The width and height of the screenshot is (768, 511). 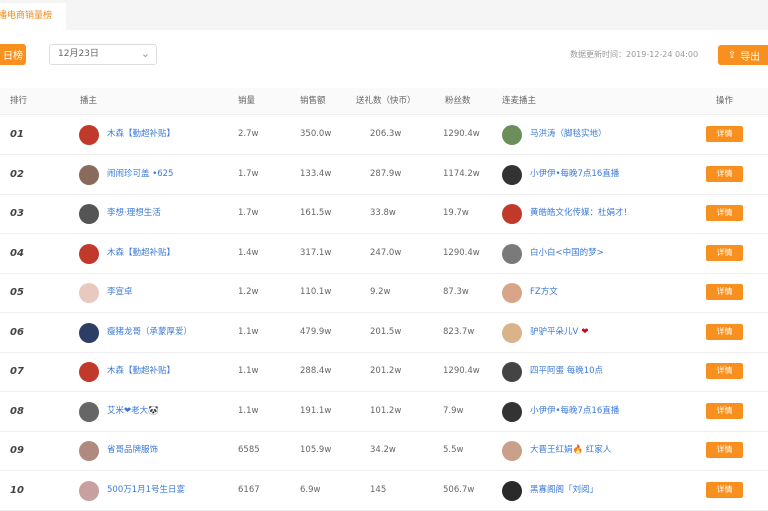 I want to click on fans-value: 5.5w, so click(x=453, y=450).